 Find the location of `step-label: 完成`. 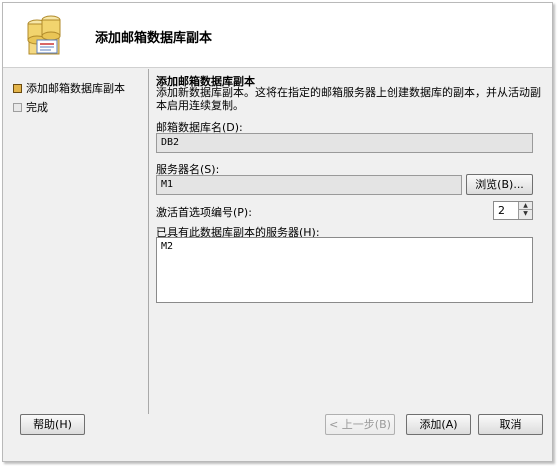

step-label: 完成 is located at coordinates (37, 107).